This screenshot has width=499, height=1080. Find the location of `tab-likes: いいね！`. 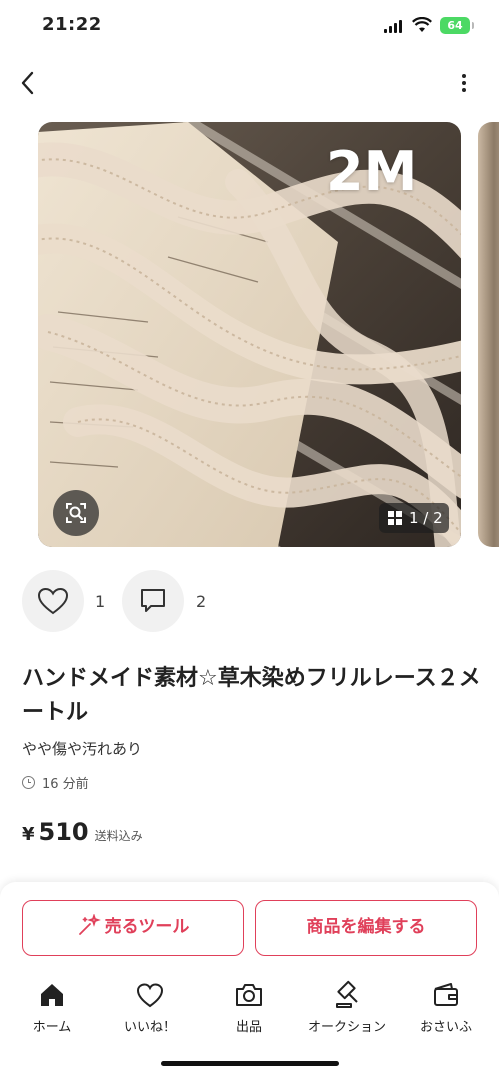

tab-likes: いいね！ is located at coordinates (150, 1007).